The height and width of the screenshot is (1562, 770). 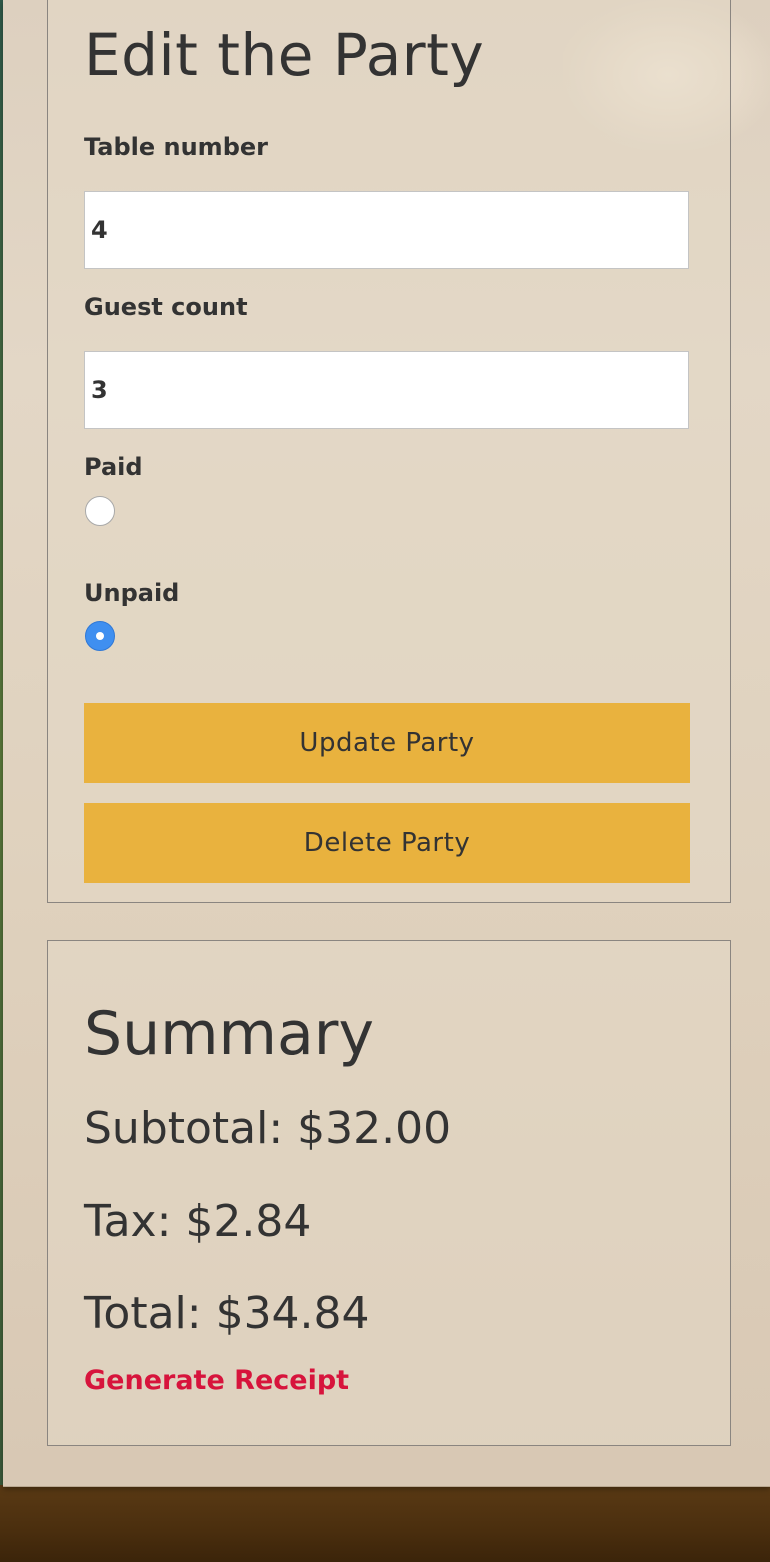 What do you see at coordinates (385, 1523) in the screenshot?
I see `background-wood` at bounding box center [385, 1523].